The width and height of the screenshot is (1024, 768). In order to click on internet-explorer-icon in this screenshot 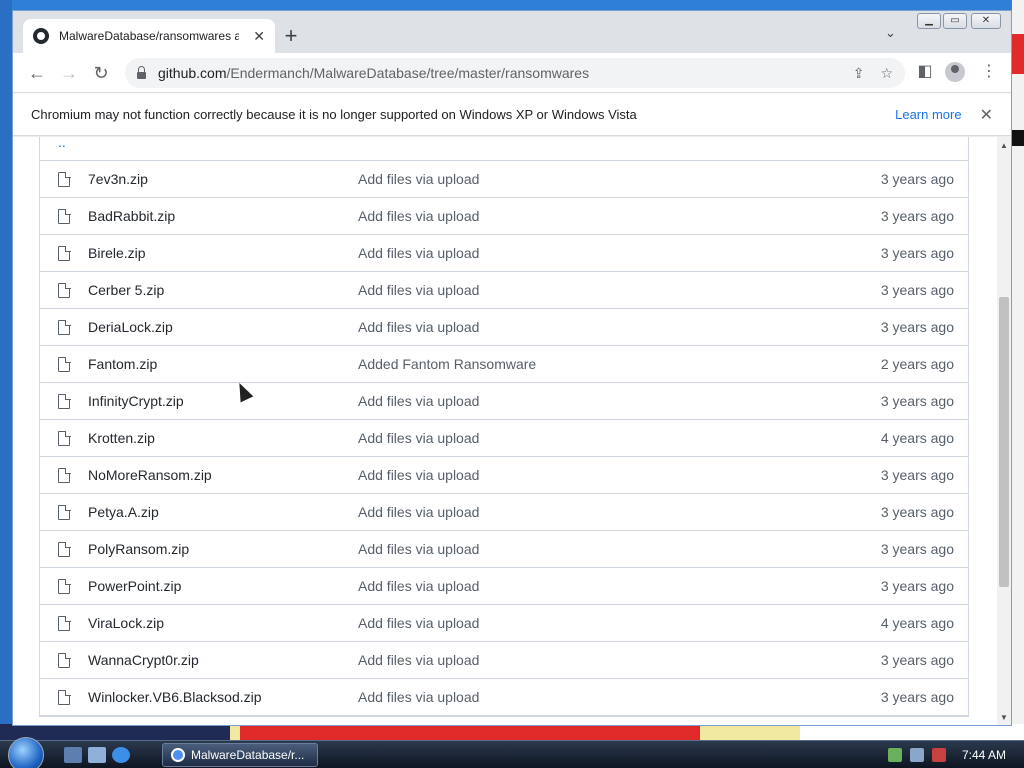, I will do `click(121, 755)`.